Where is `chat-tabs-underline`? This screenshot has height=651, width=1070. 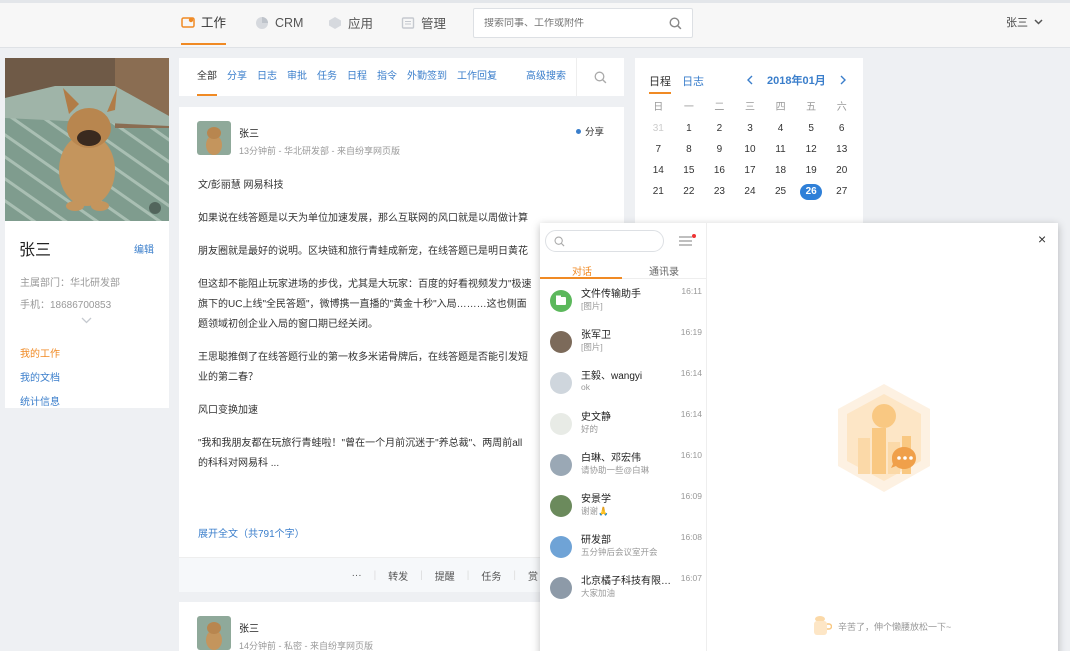 chat-tabs-underline is located at coordinates (623, 278).